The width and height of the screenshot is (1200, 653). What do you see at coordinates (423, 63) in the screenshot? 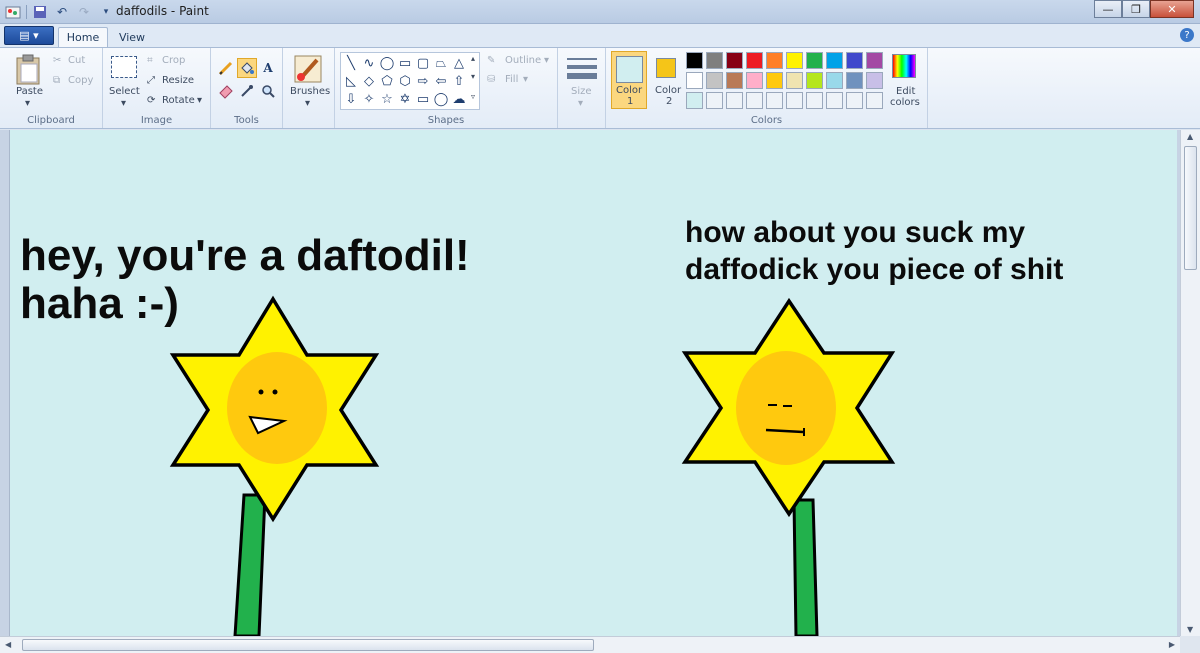
I see `rounded-rectangle-shape-icon: ▢` at bounding box center [423, 63].